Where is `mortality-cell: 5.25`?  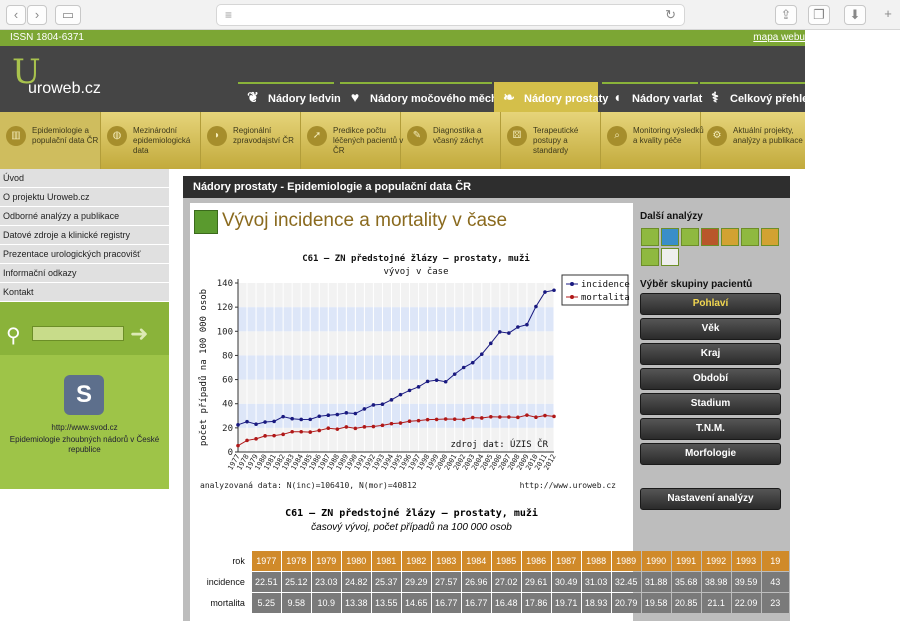 mortality-cell: 5.25 is located at coordinates (266, 603).